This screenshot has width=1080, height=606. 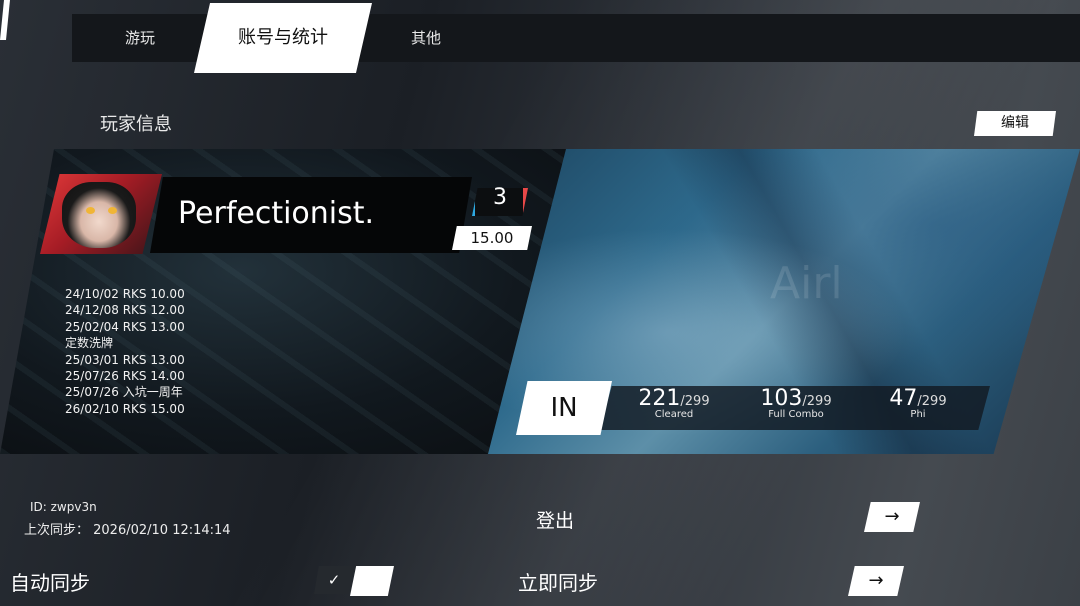 I want to click on stat-phi: 47/299 Phi, so click(x=918, y=403).